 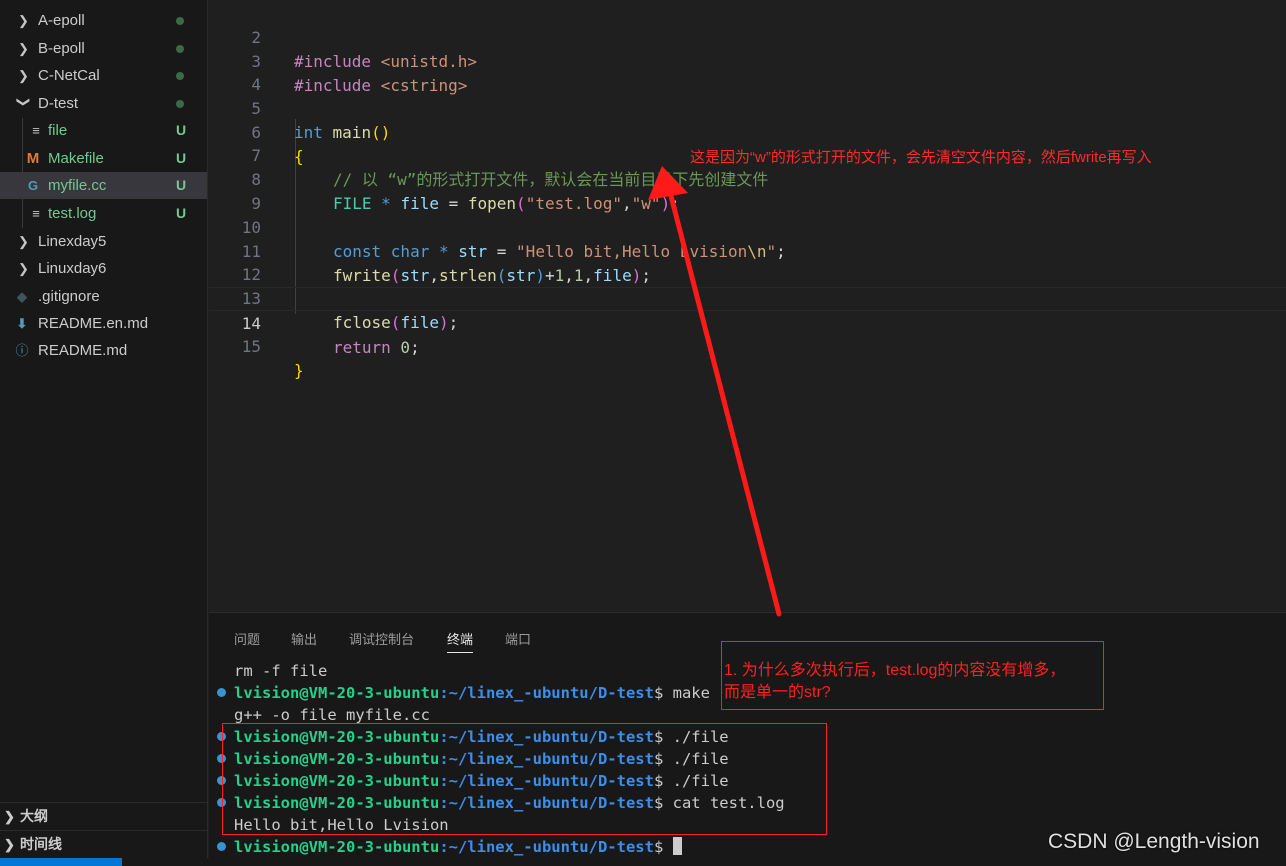 What do you see at coordinates (400, 347) in the screenshot?
I see `token-number: 0` at bounding box center [400, 347].